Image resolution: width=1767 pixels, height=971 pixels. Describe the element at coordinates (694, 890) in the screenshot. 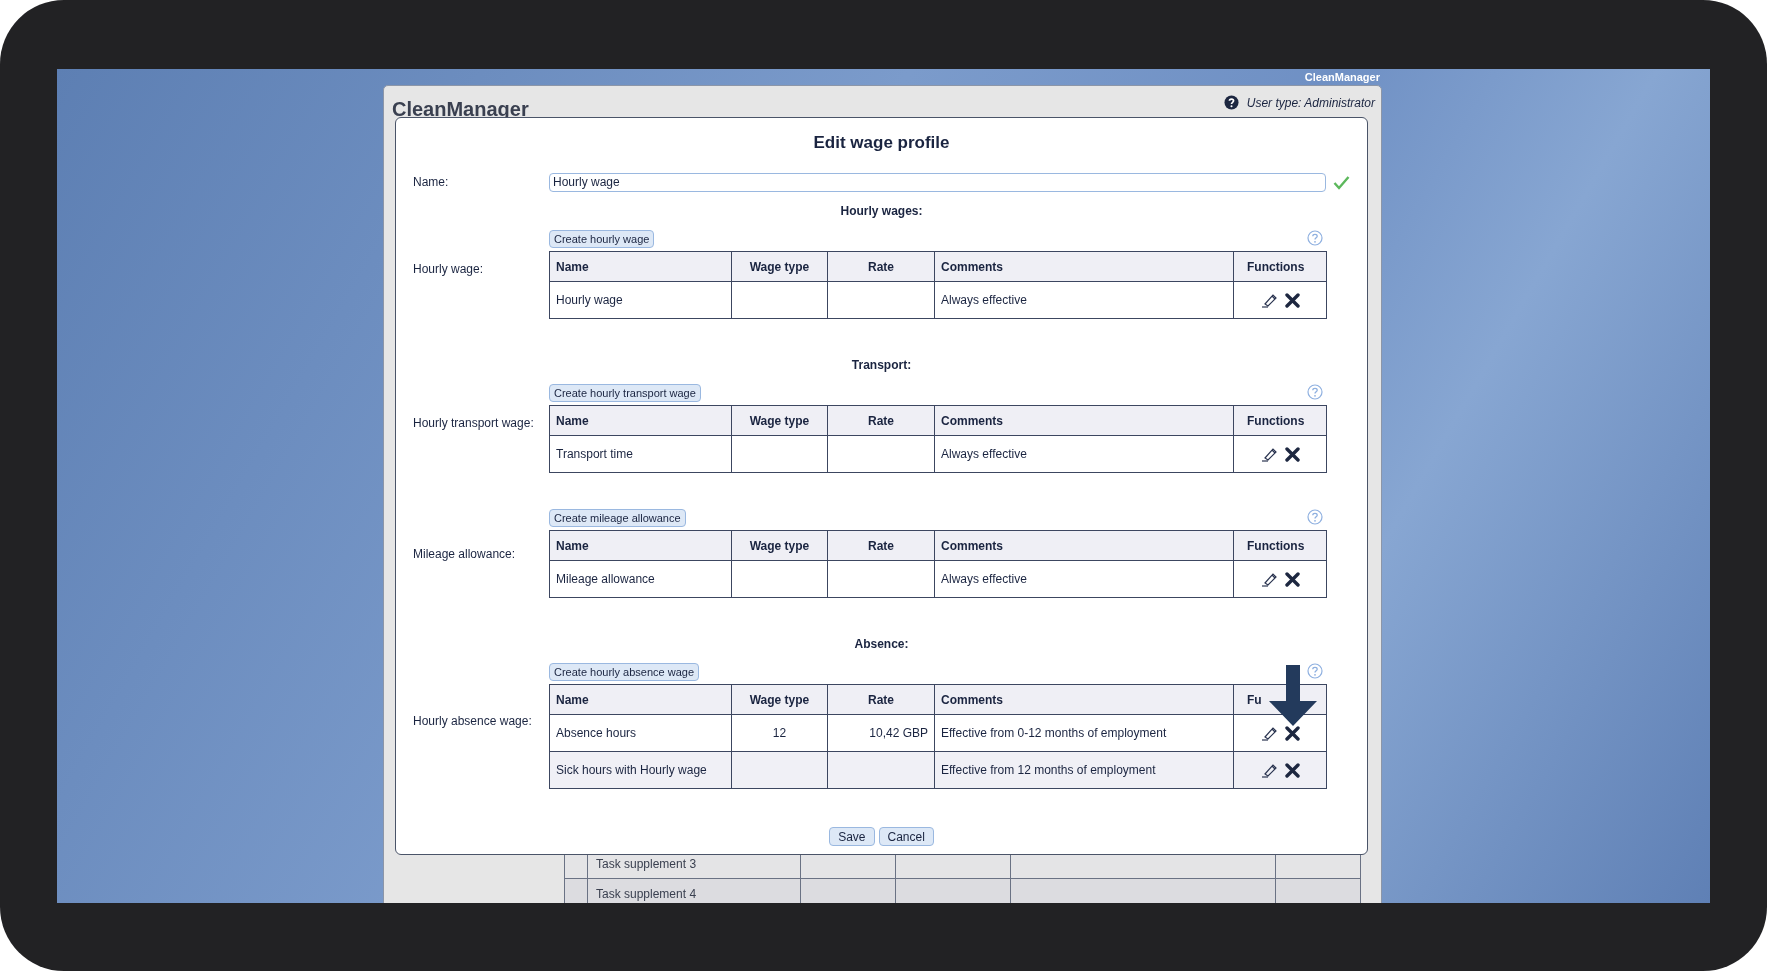

I see `table-cell: Task supplement 4` at that location.